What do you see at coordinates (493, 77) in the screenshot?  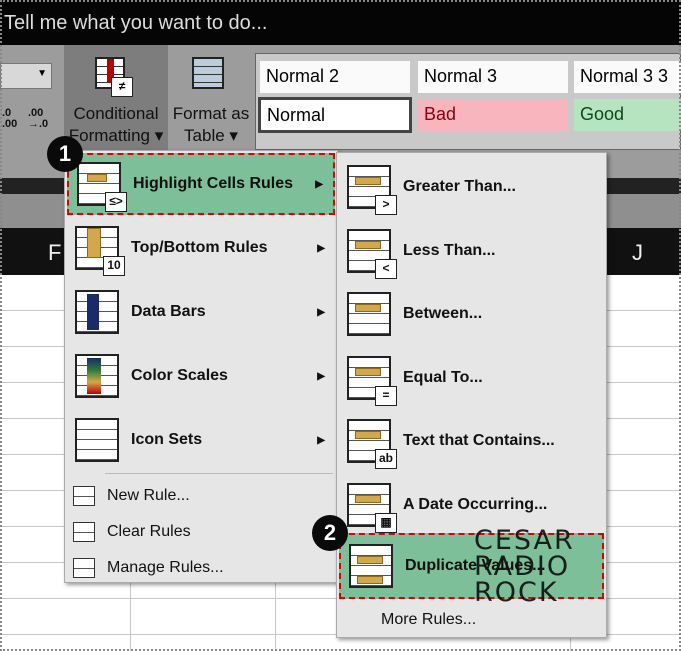 I see `style-normal-3: Normal 3` at bounding box center [493, 77].